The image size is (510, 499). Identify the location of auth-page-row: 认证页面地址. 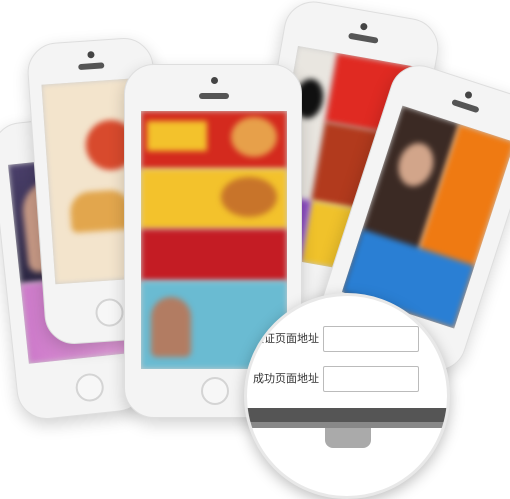
(347, 339).